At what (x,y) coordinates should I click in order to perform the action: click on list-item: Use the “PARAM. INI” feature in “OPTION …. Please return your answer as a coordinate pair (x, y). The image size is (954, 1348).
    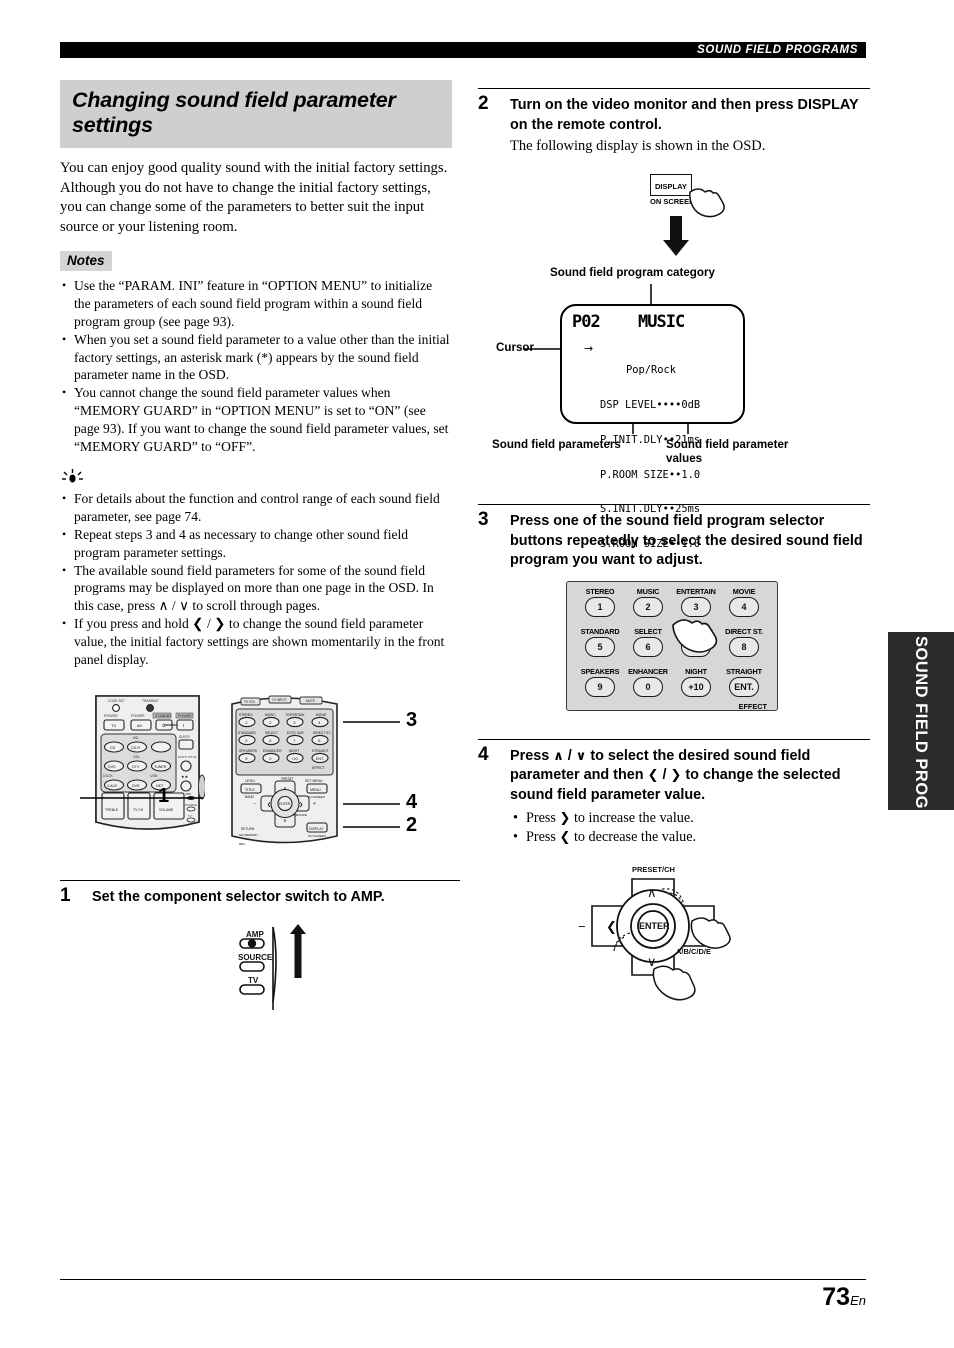
    Looking at the image, I should click on (256, 303).